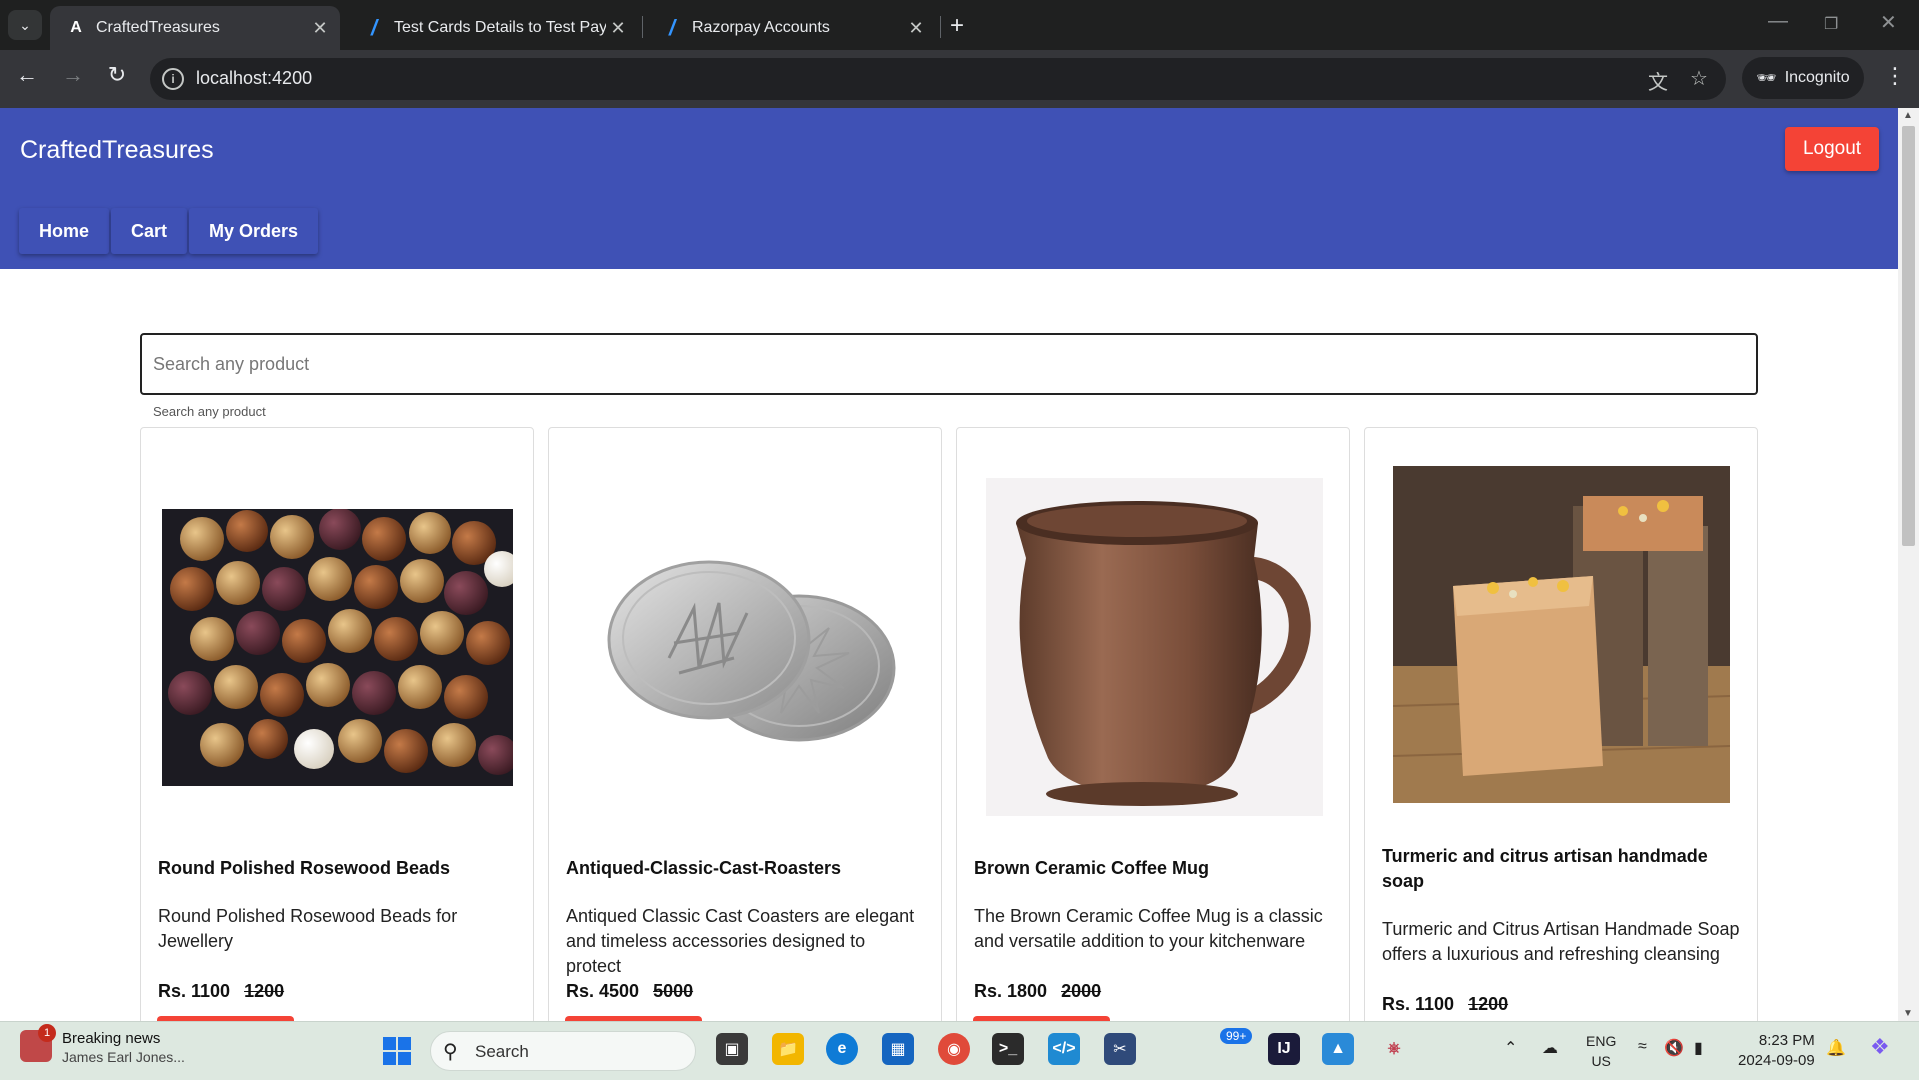 This screenshot has width=1919, height=1080. Describe the element at coordinates (898, 1049) in the screenshot. I see `store-icon: ▦` at that location.